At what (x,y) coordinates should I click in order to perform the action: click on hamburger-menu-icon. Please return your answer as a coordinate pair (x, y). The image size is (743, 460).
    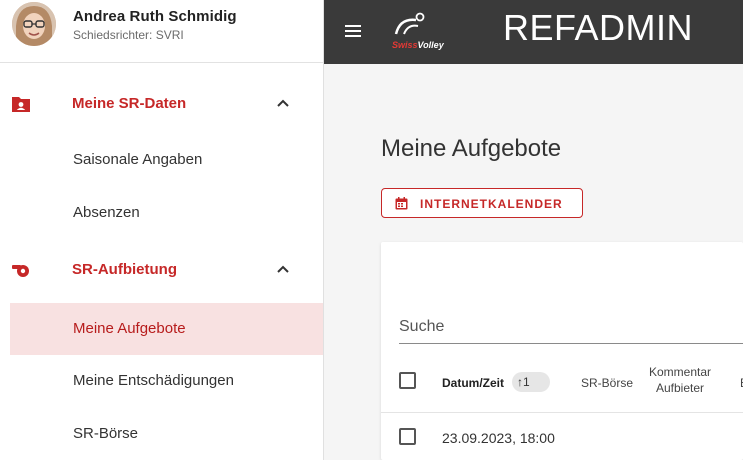
    Looking at the image, I should click on (353, 31).